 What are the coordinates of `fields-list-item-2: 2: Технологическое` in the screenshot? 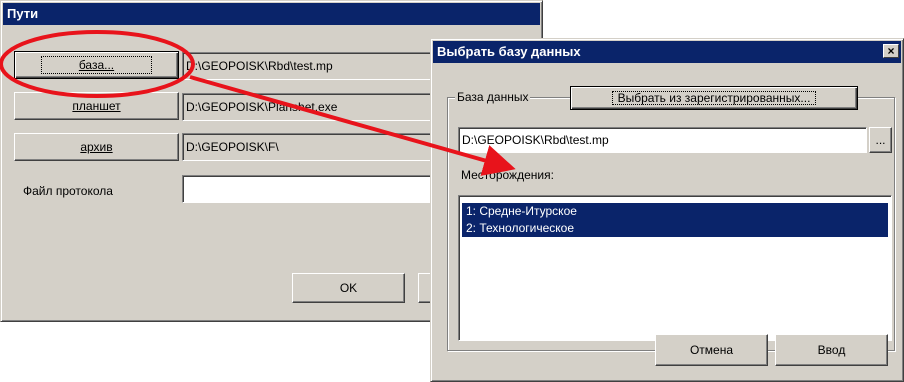 It's located at (675, 228).